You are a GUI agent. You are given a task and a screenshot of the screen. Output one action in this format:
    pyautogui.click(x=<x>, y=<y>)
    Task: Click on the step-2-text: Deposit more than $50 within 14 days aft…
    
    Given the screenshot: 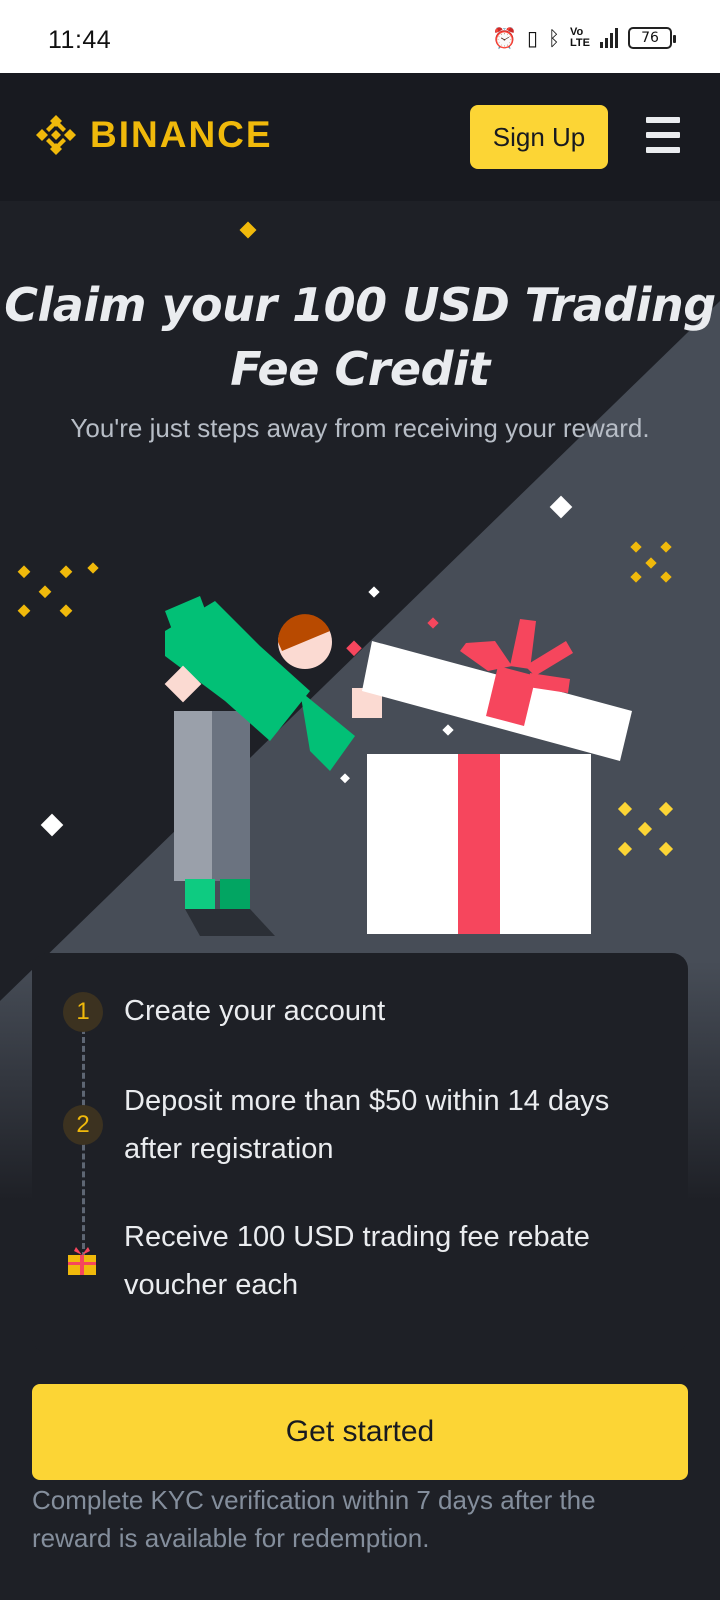 What is the action you would take?
    pyautogui.click(x=367, y=1125)
    